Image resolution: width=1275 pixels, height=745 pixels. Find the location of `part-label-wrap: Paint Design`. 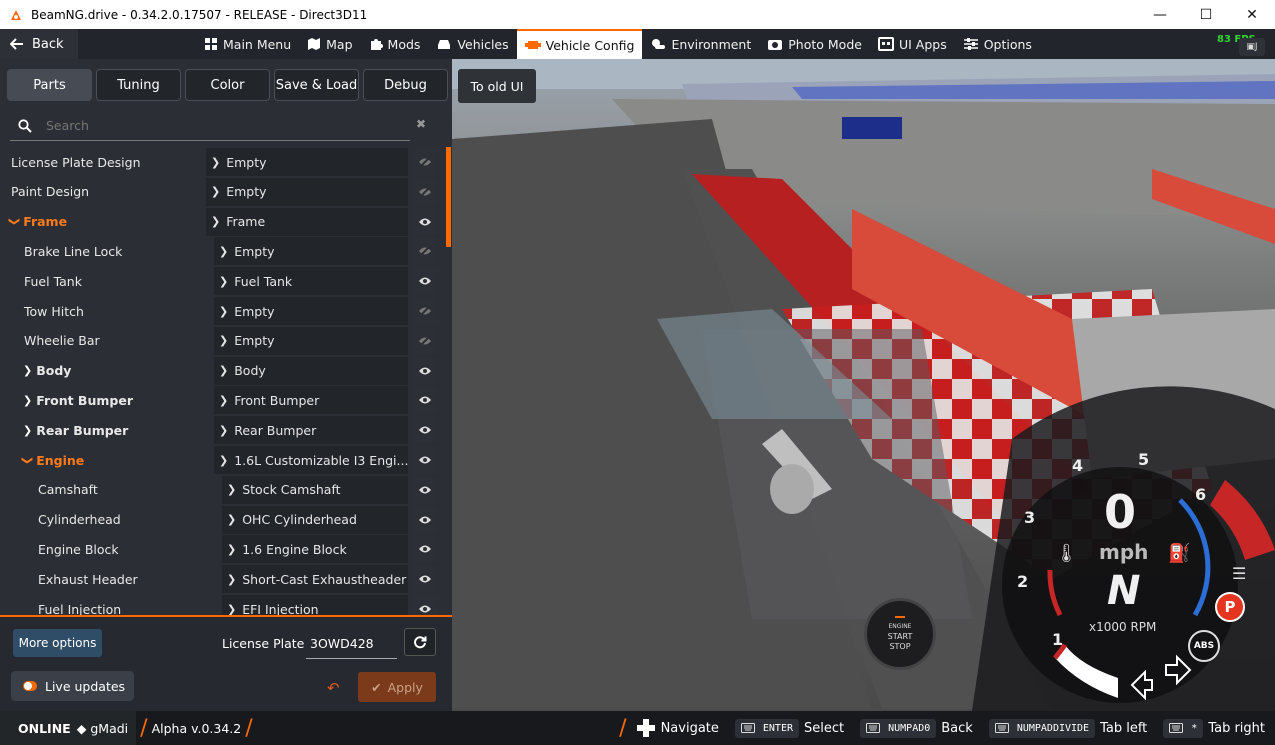

part-label-wrap: Paint Design is located at coordinates (50, 191).